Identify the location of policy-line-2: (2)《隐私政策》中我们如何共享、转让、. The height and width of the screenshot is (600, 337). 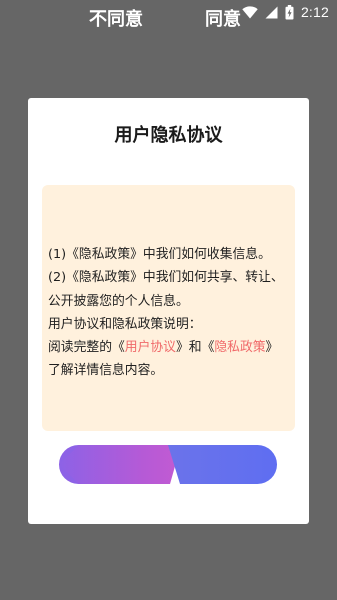
(166, 278).